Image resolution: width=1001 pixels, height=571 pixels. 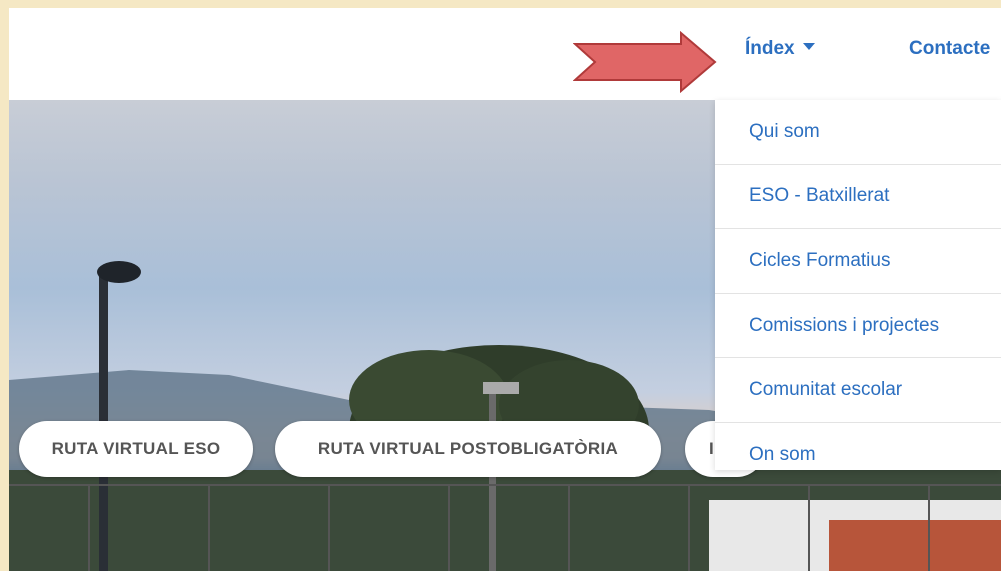 What do you see at coordinates (949, 49) in the screenshot?
I see `nav-contact-link: Contacte` at bounding box center [949, 49].